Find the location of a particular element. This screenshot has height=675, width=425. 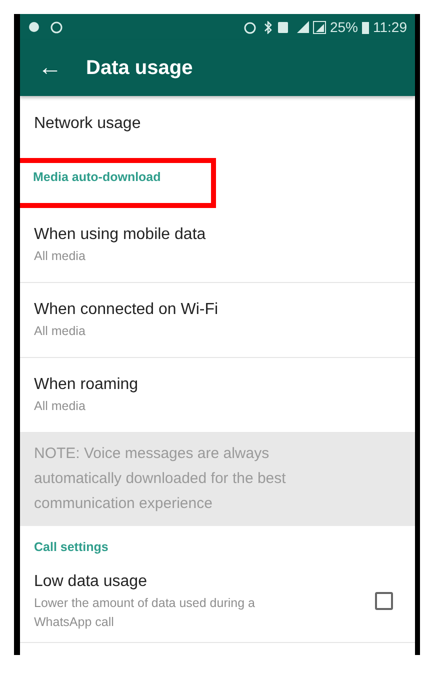

battery-icon is located at coordinates (365, 27).